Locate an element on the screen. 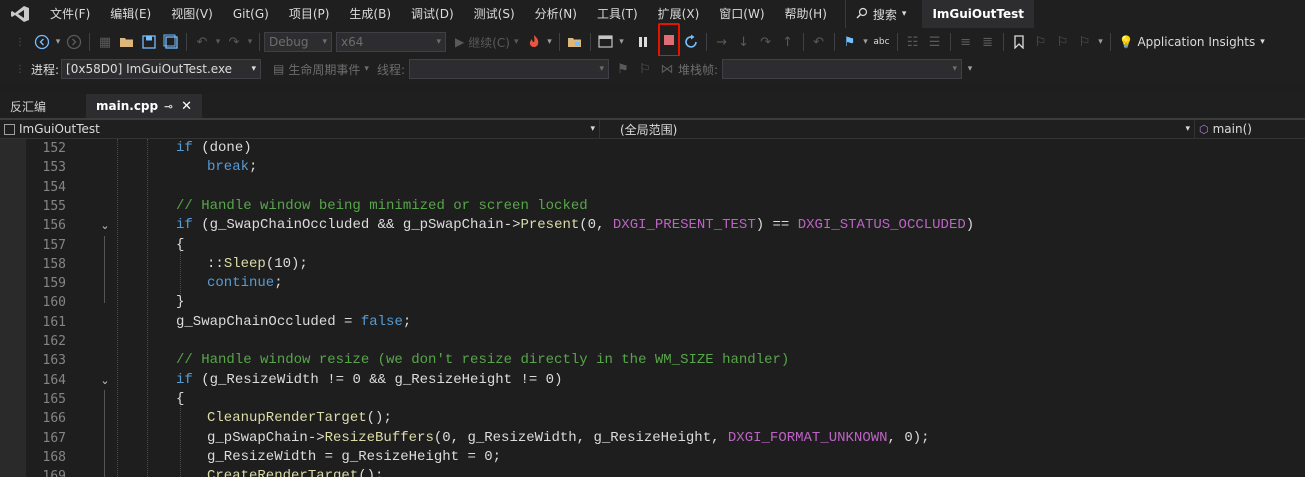 The image size is (1305, 477). tab-disassembly: 反汇编 is located at coordinates (43, 106).